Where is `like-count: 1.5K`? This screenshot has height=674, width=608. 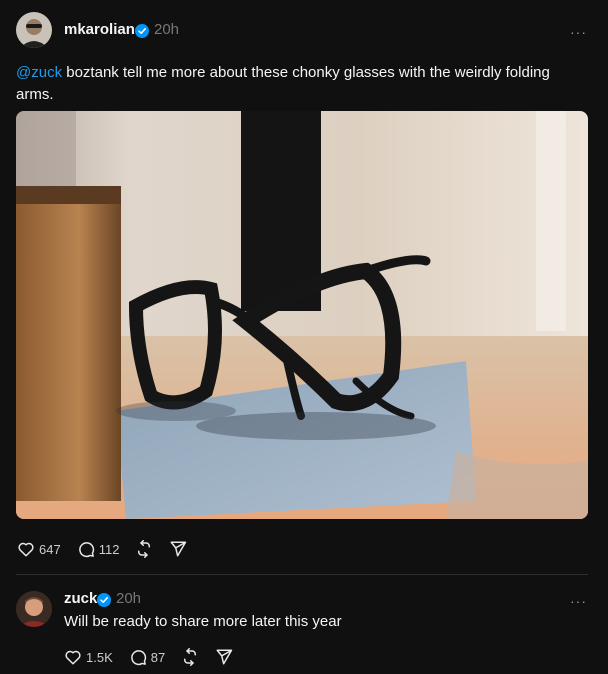 like-count: 1.5K is located at coordinates (99, 657).